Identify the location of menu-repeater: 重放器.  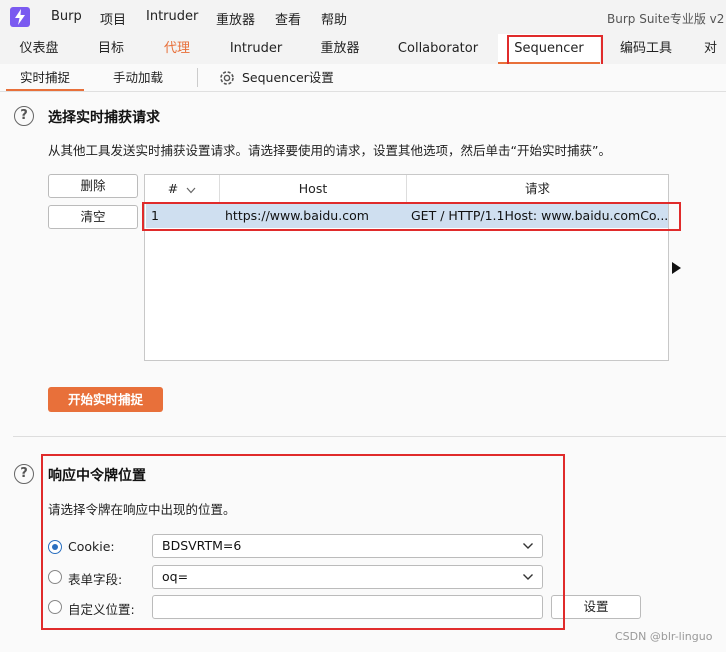
(235, 18).